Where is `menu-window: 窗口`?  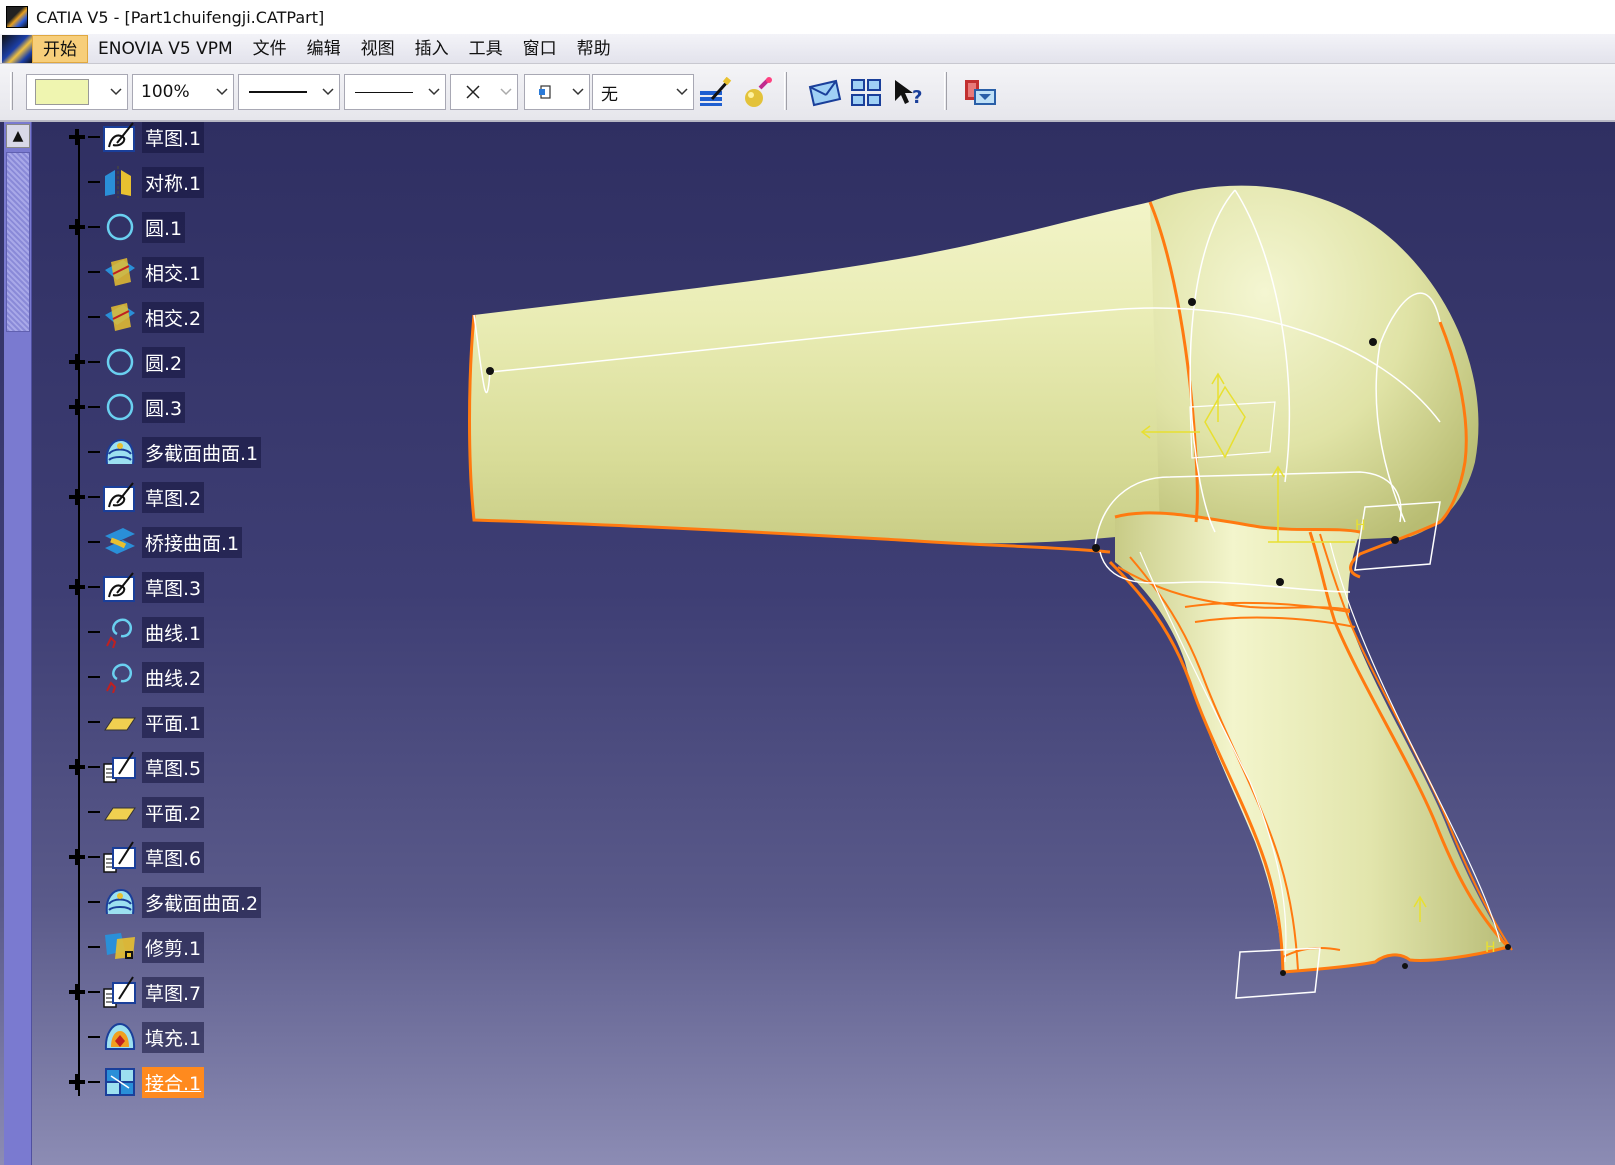
menu-window: 窗口 is located at coordinates (540, 49).